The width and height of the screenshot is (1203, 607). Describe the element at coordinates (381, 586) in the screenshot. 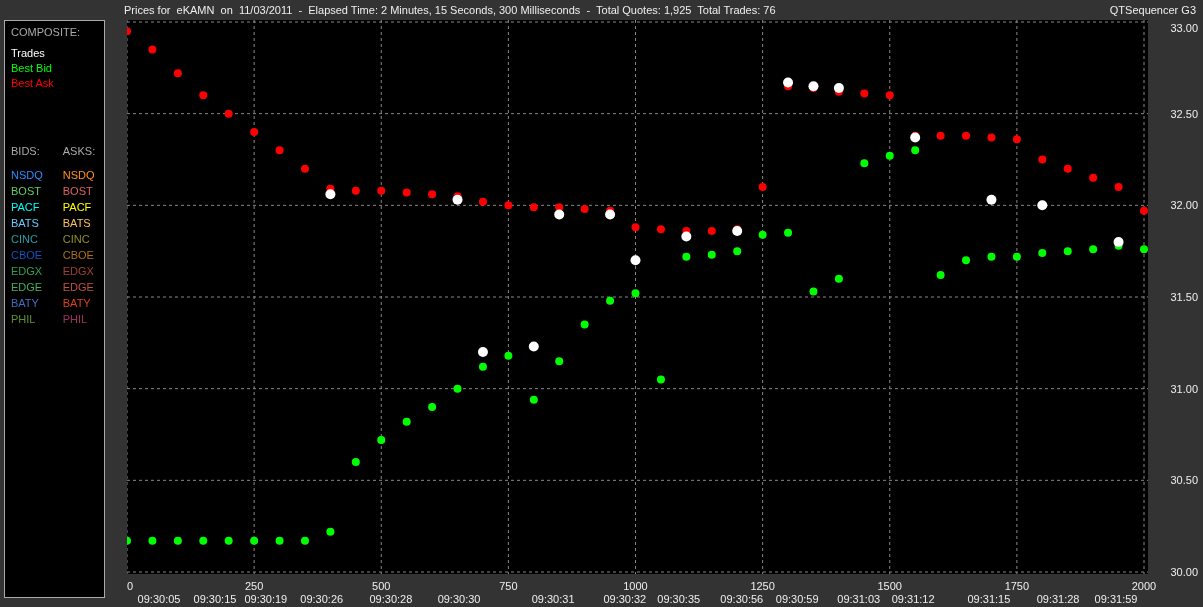

I see `axis-label: 500` at that location.